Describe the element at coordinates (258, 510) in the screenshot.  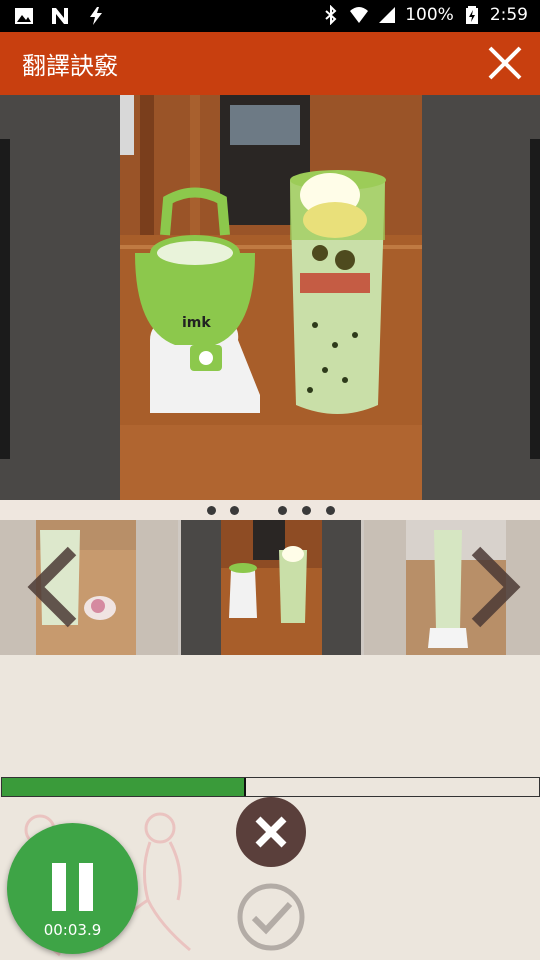
I see `page-dot-active` at that location.